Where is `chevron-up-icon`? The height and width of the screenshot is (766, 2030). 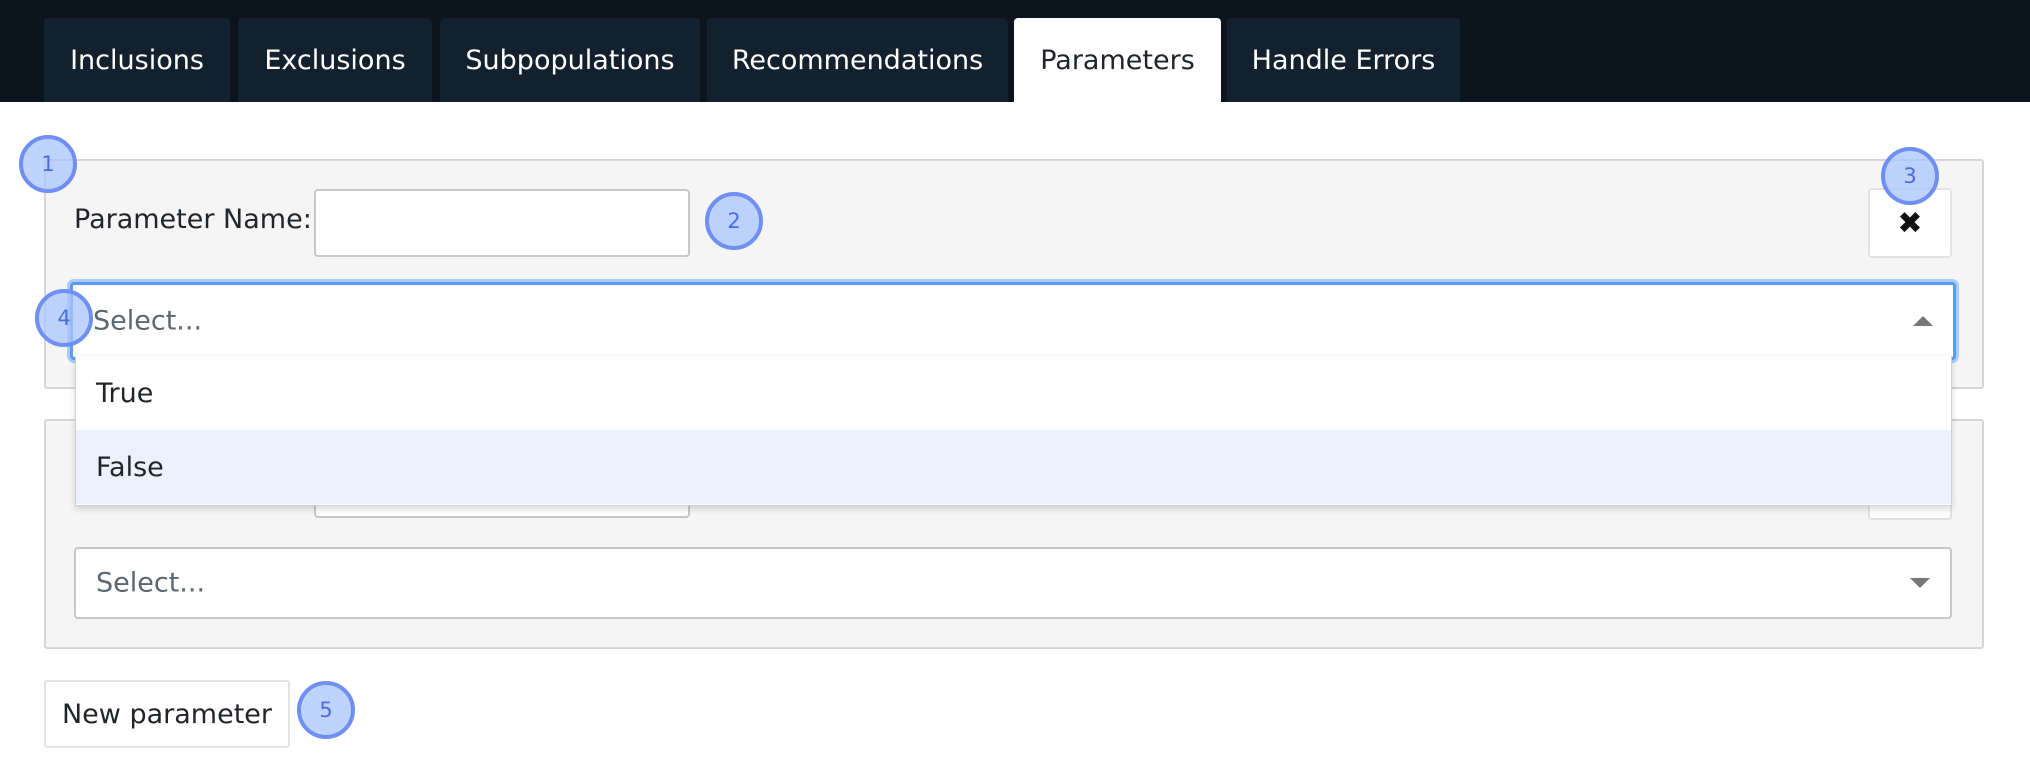 chevron-up-icon is located at coordinates (1923, 321).